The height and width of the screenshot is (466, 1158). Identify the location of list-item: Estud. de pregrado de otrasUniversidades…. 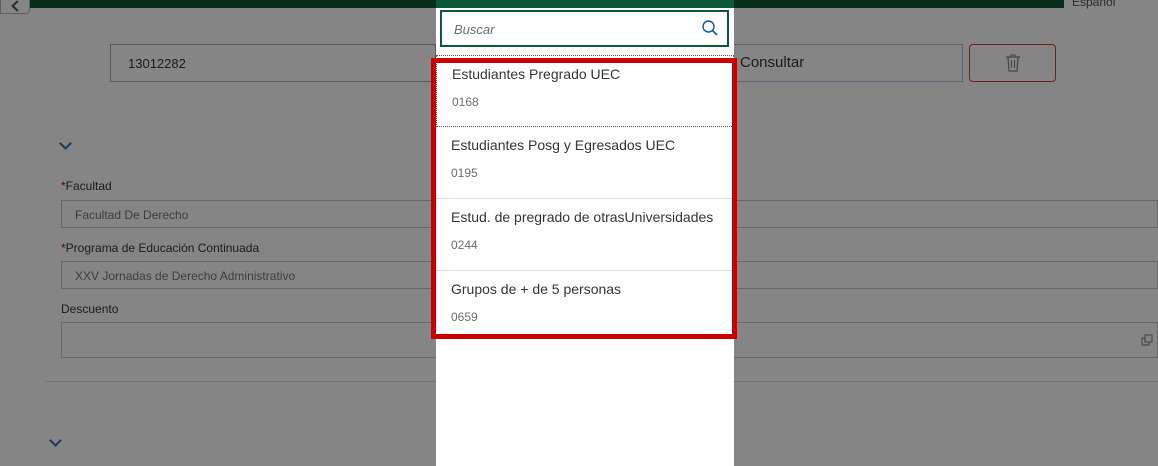
(585, 235).